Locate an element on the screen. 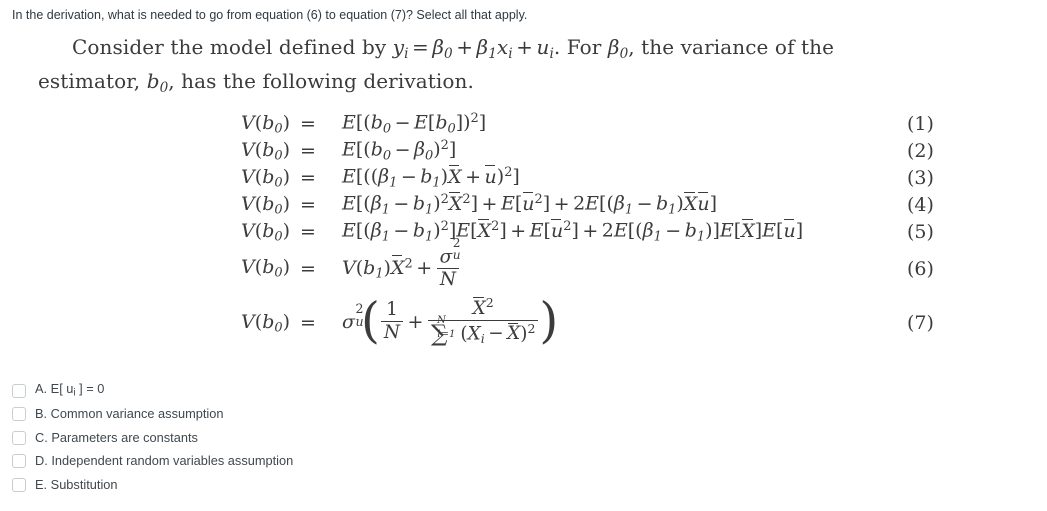  fraction-xbar-over-sum: X2 ∑ Ni=1 (Xi − X)2 is located at coordinates (483, 321).